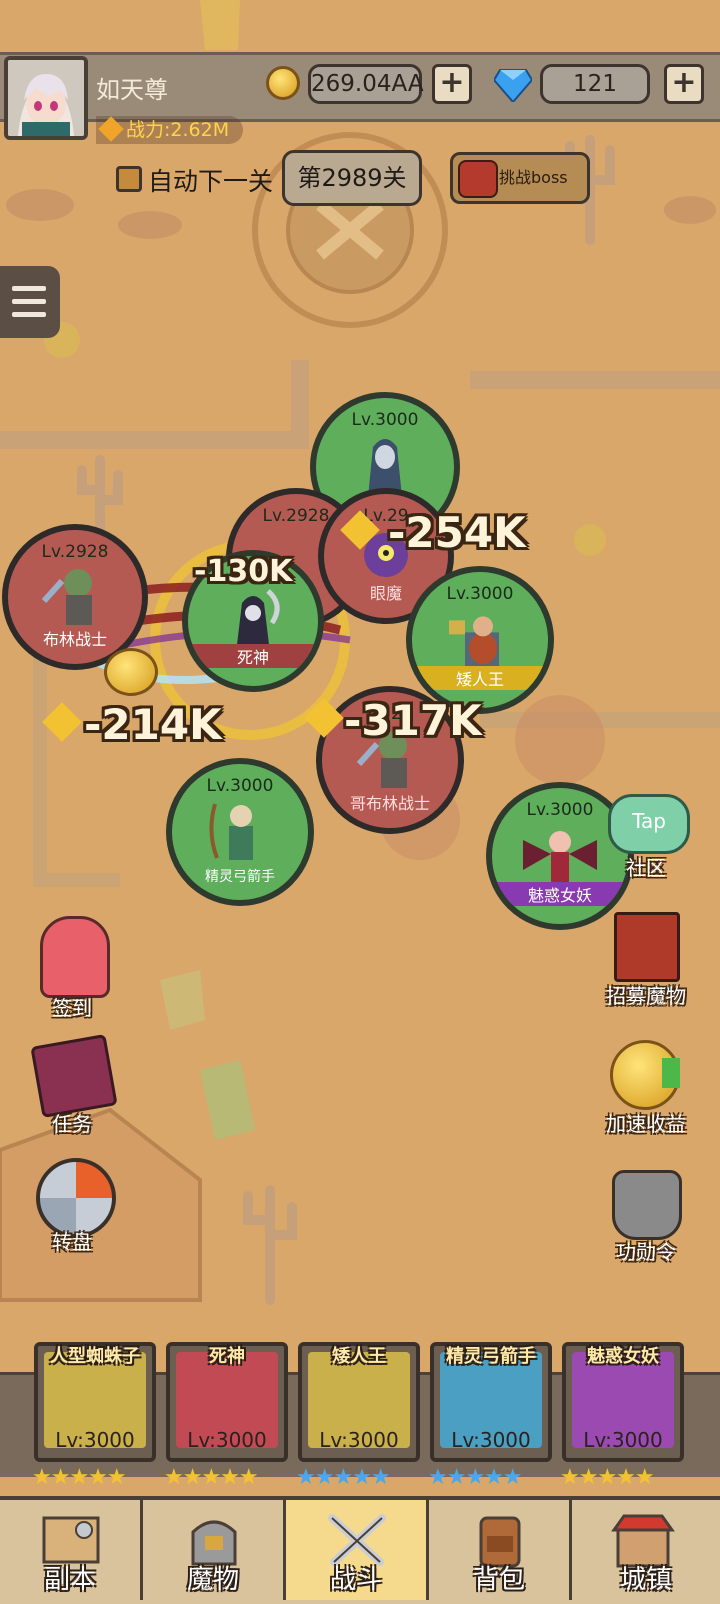 The height and width of the screenshot is (1604, 720). Describe the element at coordinates (355, 1580) in the screenshot. I see `tab-label: 战斗` at that location.